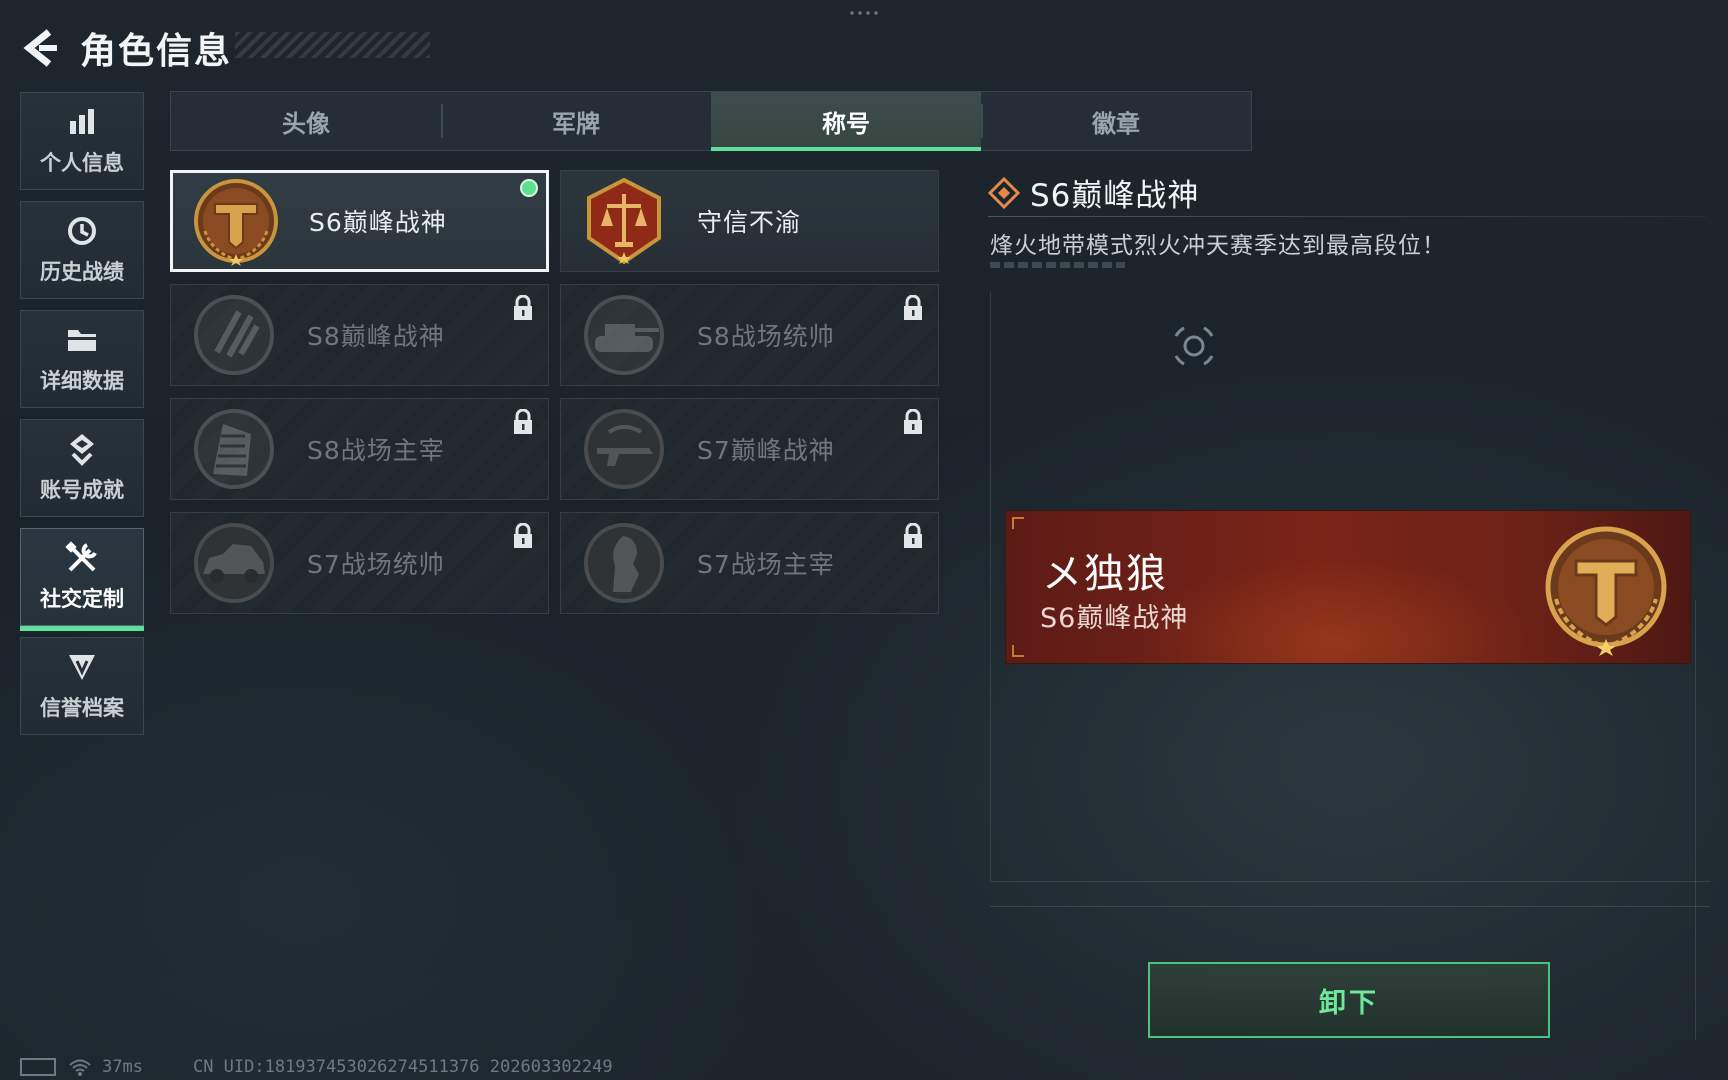 This screenshot has height=1080, width=1728. What do you see at coordinates (1349, 1000) in the screenshot?
I see `unequip-button: 卸下` at bounding box center [1349, 1000].